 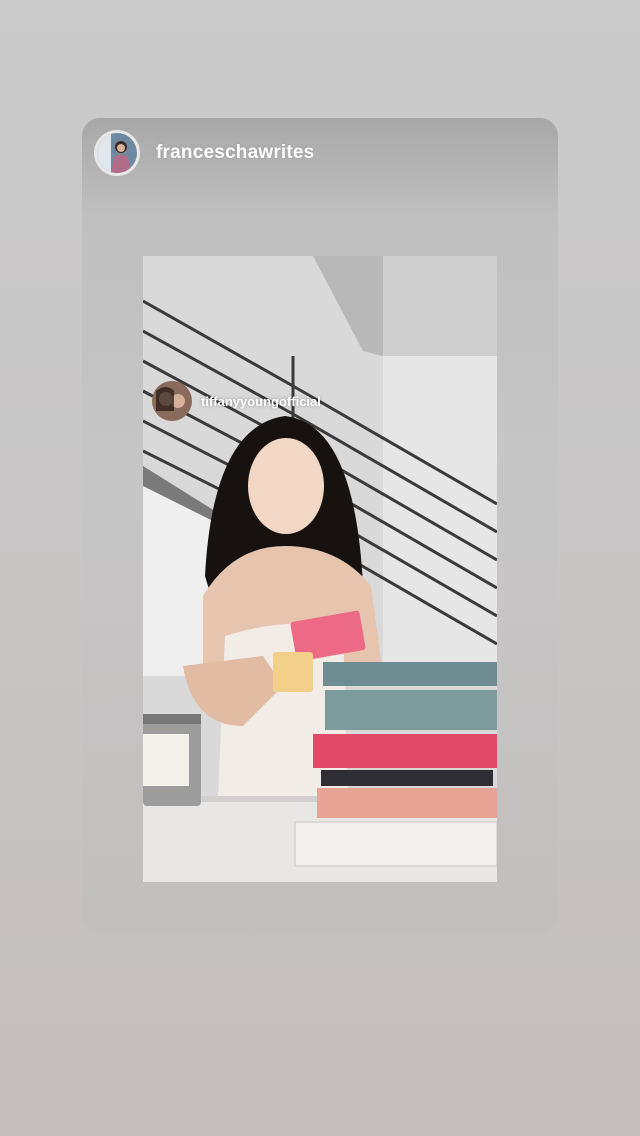 What do you see at coordinates (261, 401) in the screenshot?
I see `reshared-username: tiffanyyoungofficial` at bounding box center [261, 401].